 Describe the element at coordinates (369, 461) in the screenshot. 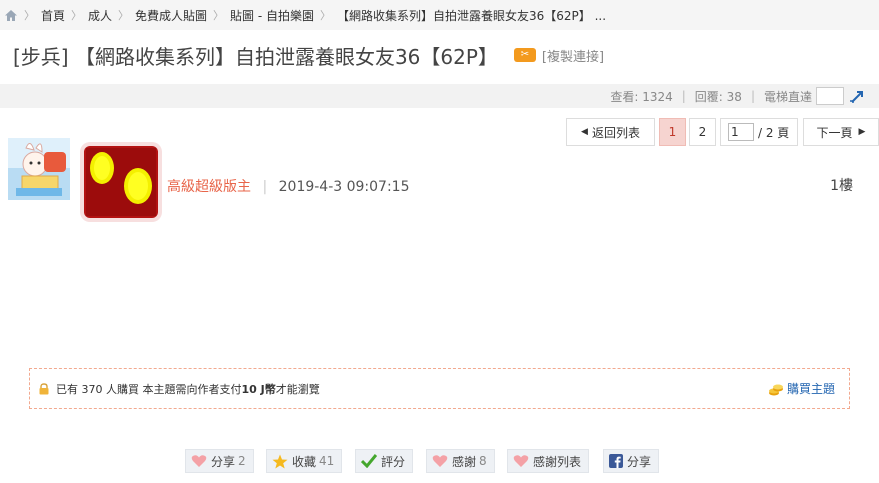

I see `check-icon` at that location.